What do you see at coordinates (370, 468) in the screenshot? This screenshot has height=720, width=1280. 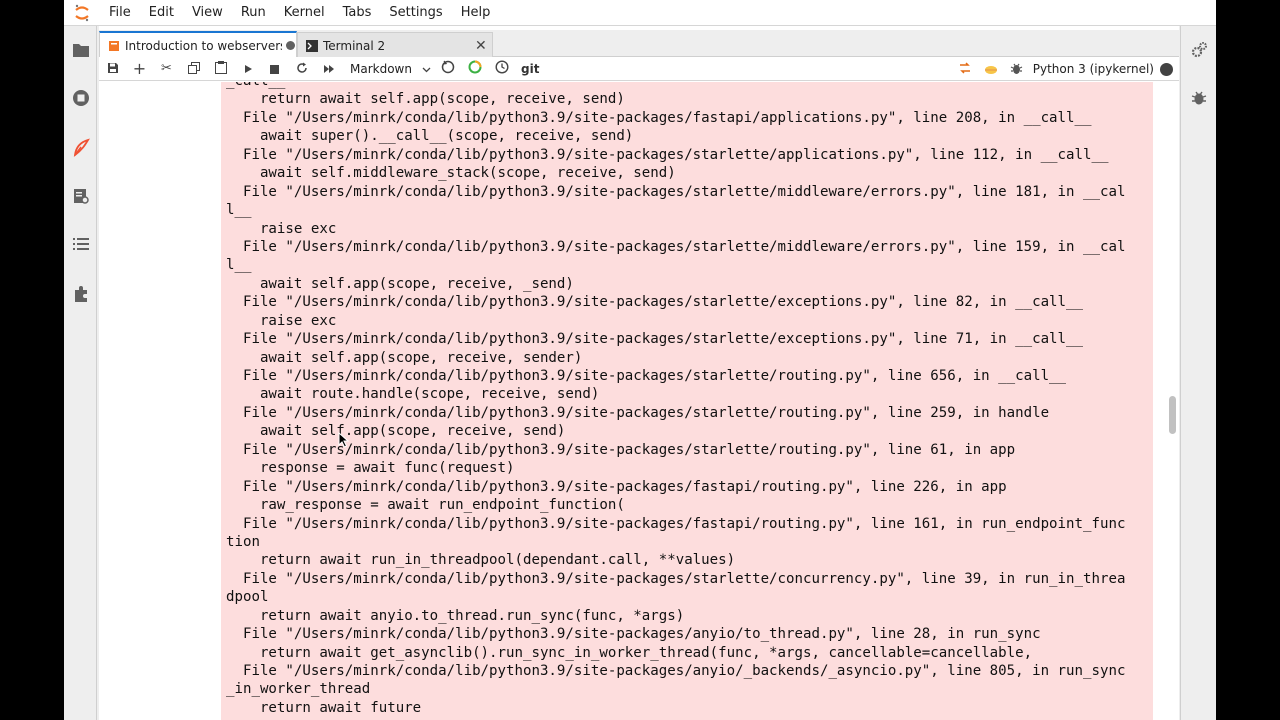 I see `traceback-line: response = await func(request)` at bounding box center [370, 468].